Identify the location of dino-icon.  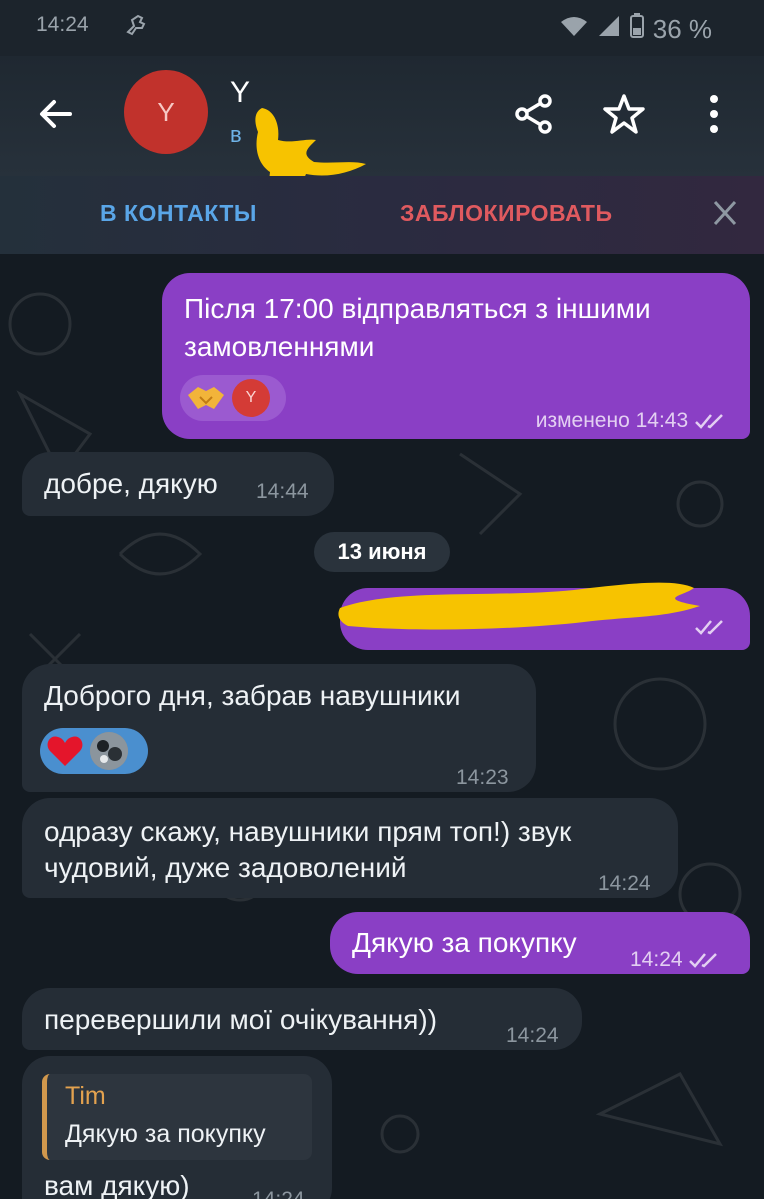
(137, 28).